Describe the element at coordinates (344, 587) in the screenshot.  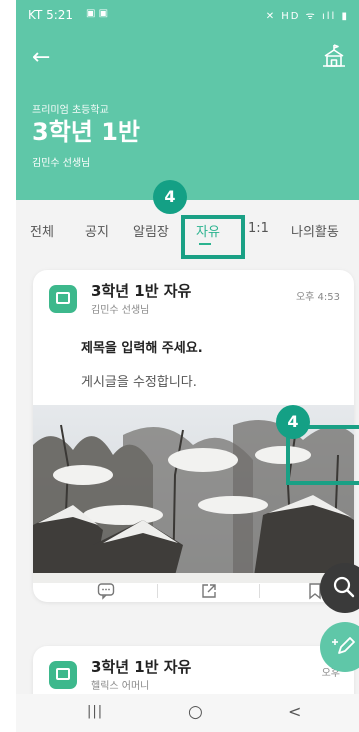
I see `search-icon` at that location.